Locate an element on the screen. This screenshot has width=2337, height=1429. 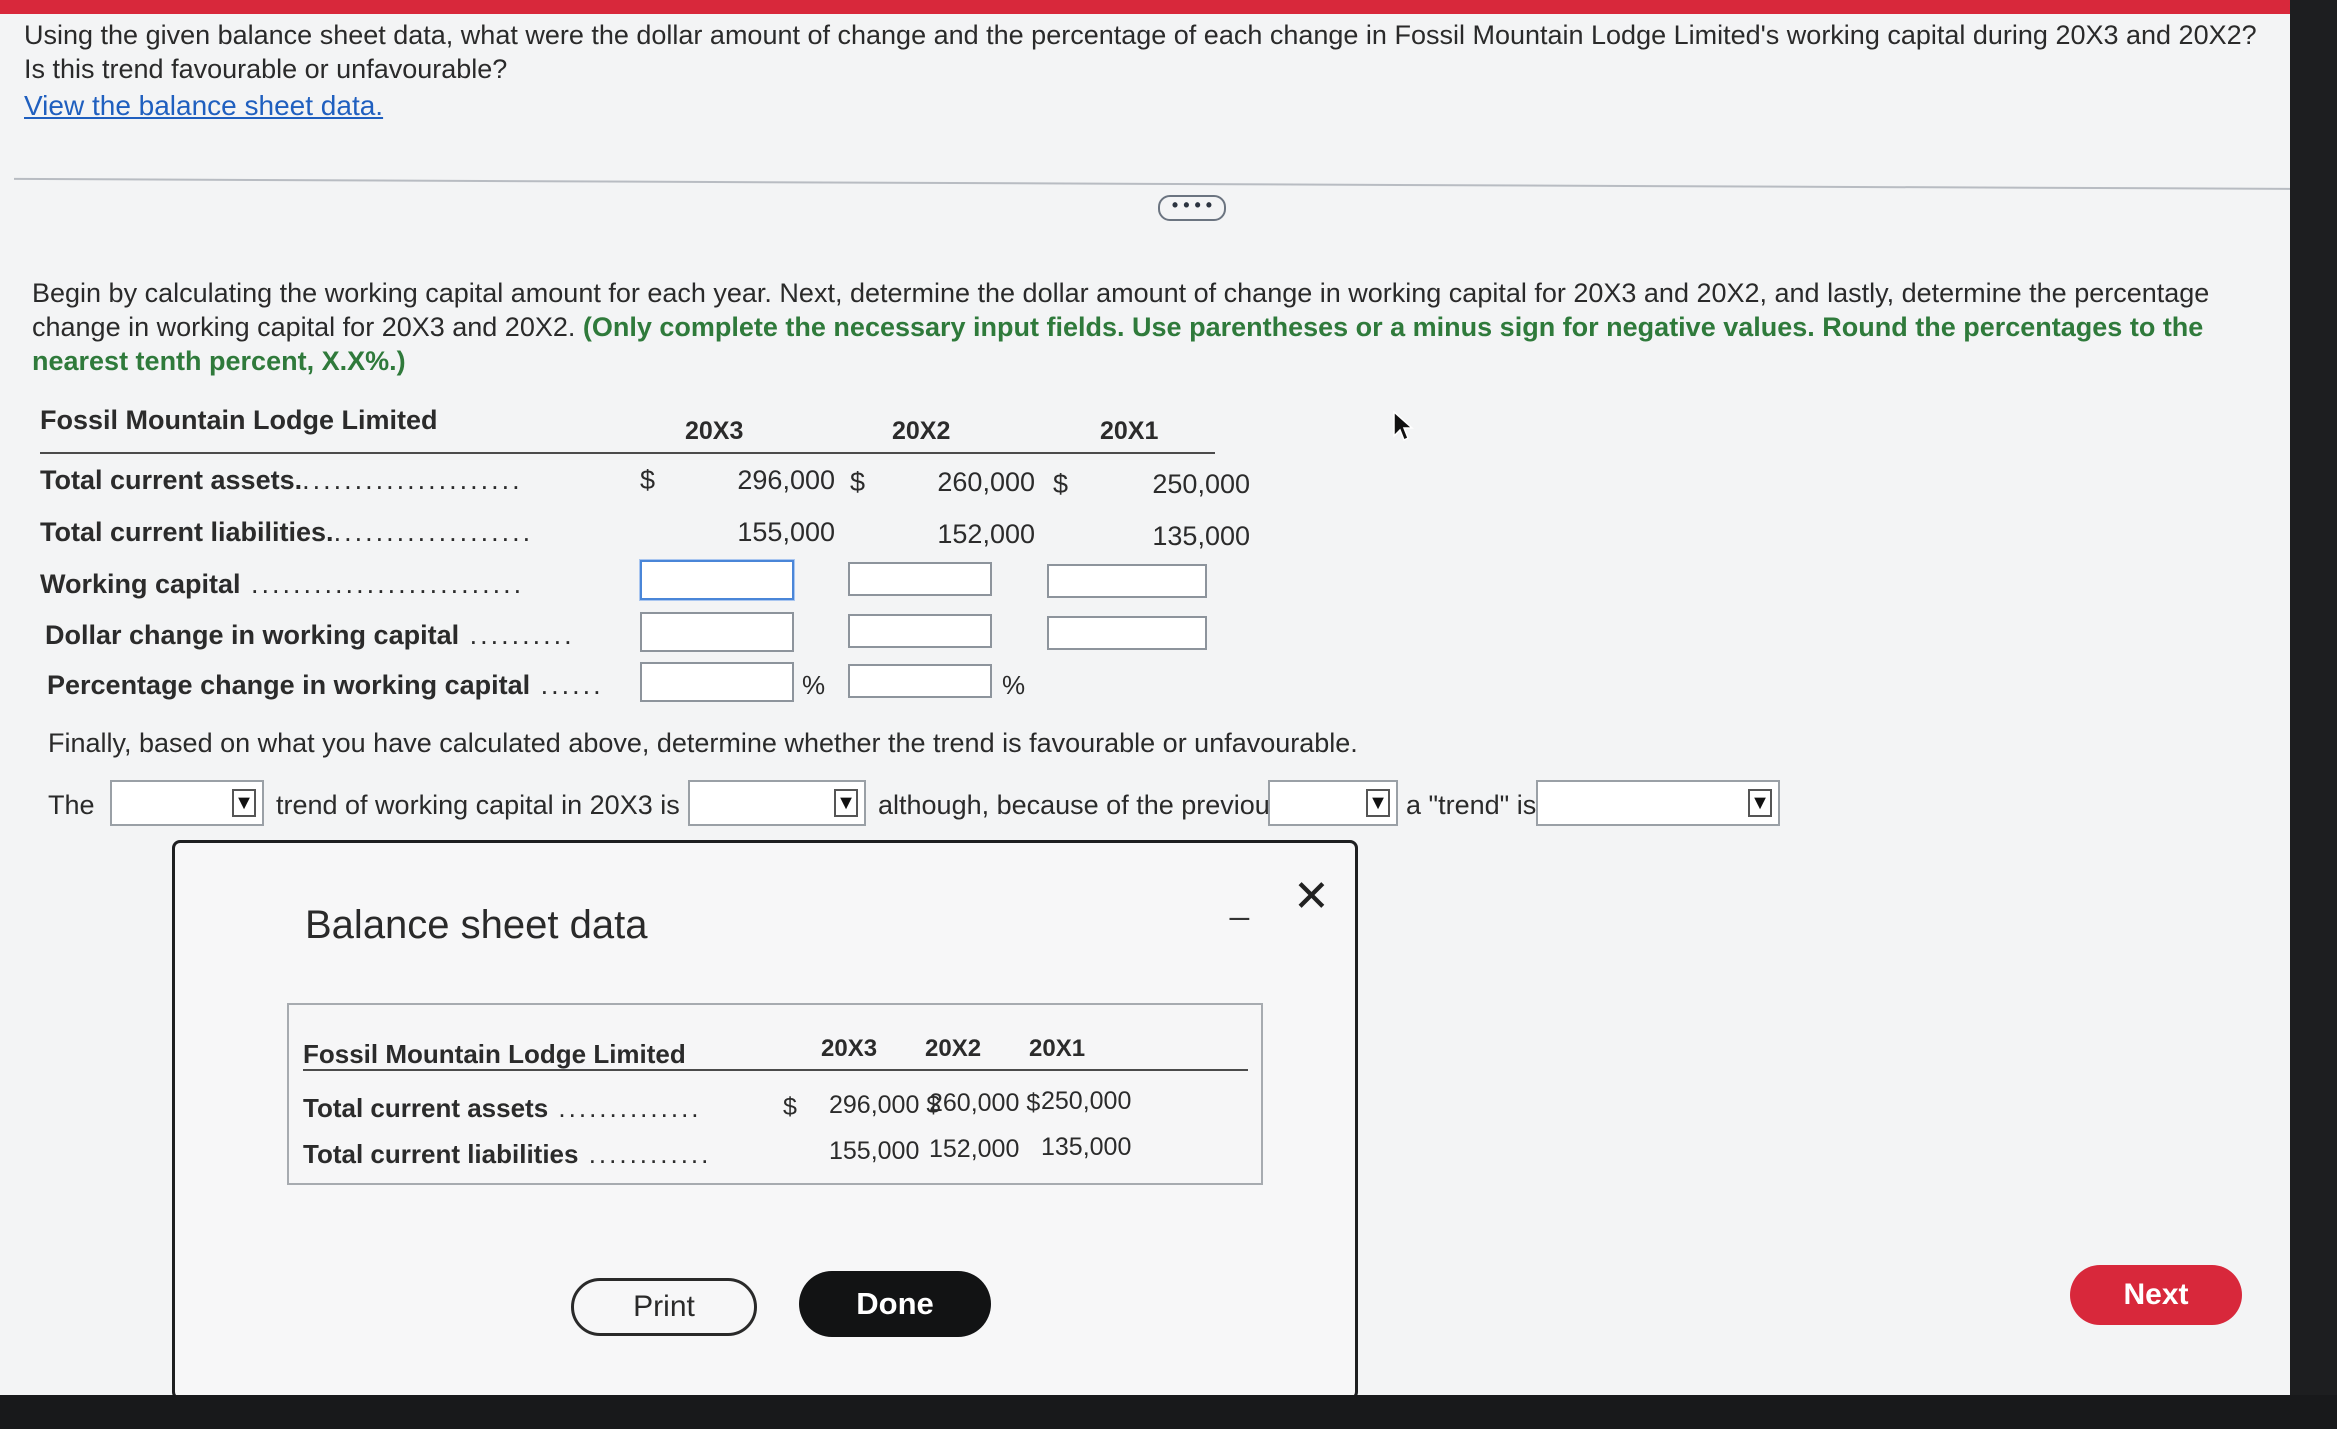
trend-text-the: The is located at coordinates (71, 805).